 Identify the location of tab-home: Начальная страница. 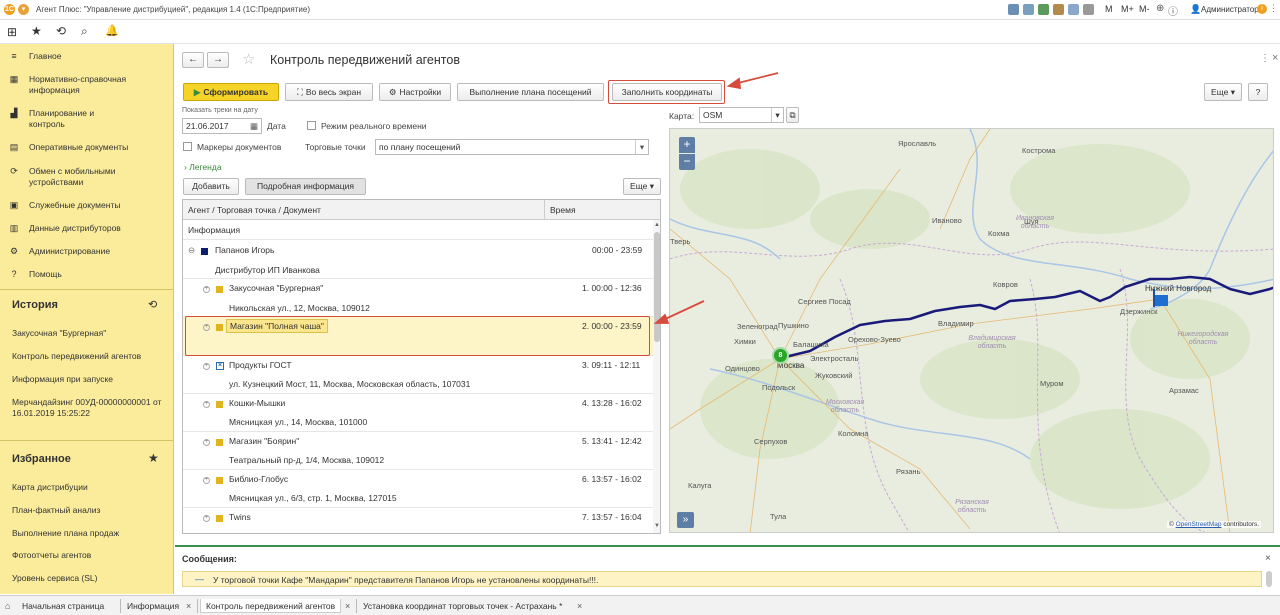
(63, 606).